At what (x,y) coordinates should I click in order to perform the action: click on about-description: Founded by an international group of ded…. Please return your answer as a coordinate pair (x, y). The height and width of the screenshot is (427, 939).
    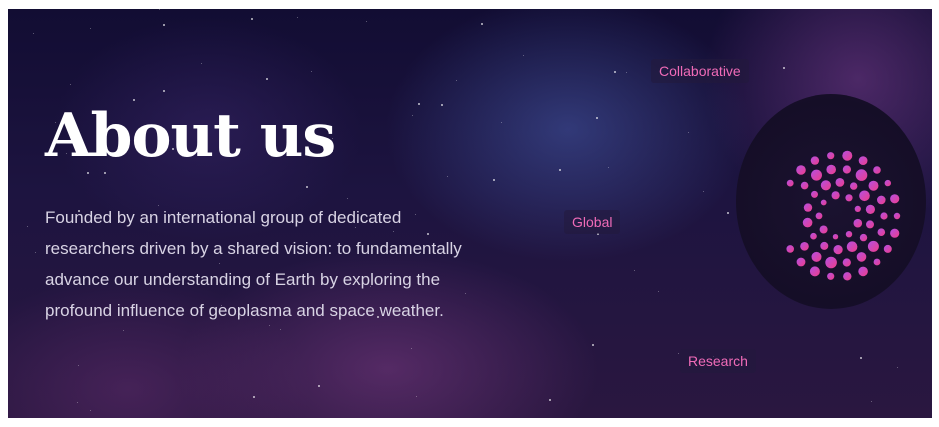
    Looking at the image, I should click on (253, 264).